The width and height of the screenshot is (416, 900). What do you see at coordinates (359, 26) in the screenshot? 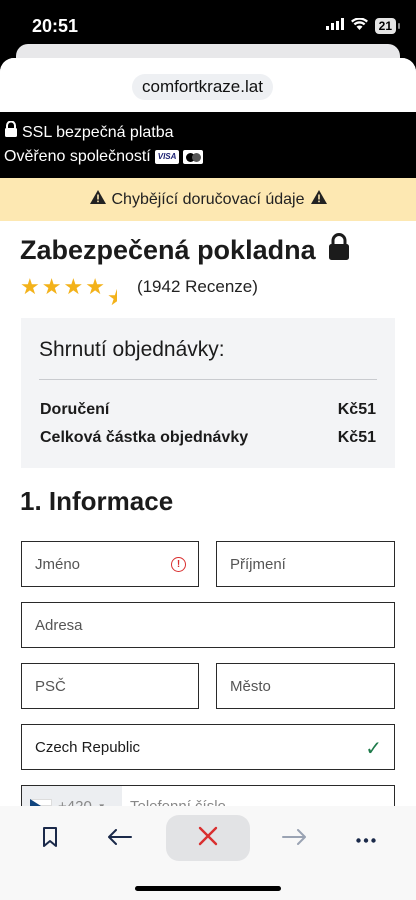
I see `wifi-icon` at bounding box center [359, 26].